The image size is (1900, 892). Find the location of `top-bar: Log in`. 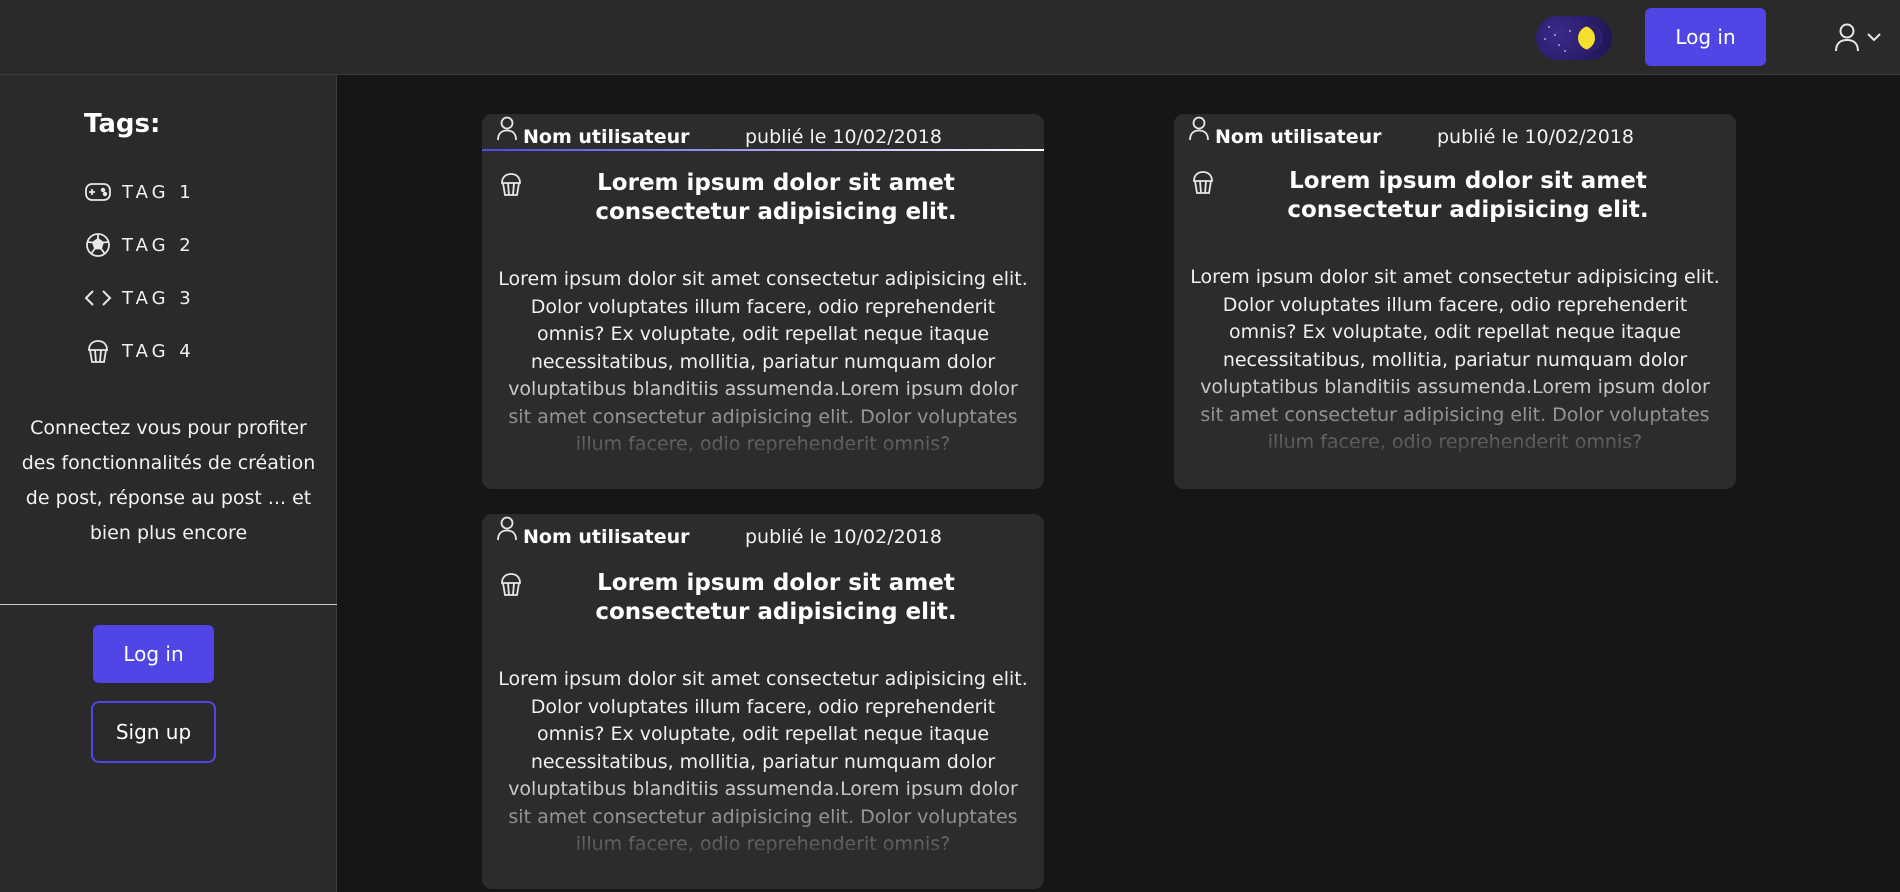

top-bar: Log in is located at coordinates (950, 37).